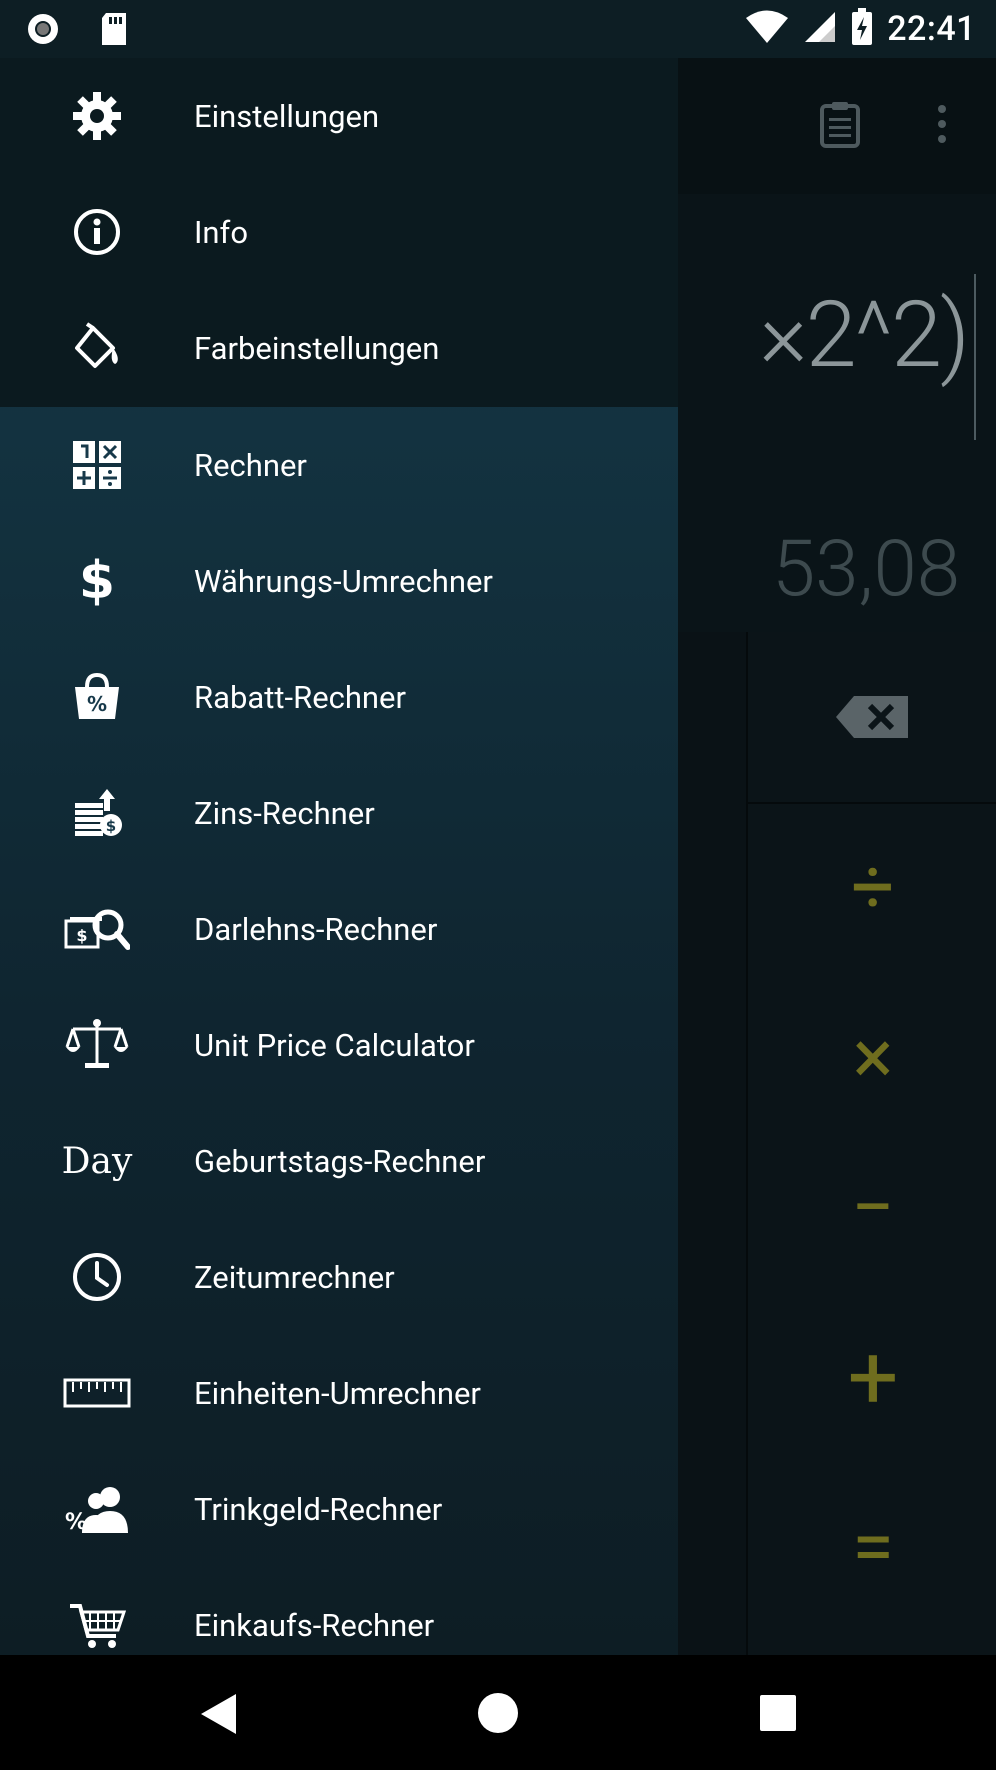 The image size is (996, 1770). What do you see at coordinates (778, 1715) in the screenshot?
I see `recents-icon` at bounding box center [778, 1715].